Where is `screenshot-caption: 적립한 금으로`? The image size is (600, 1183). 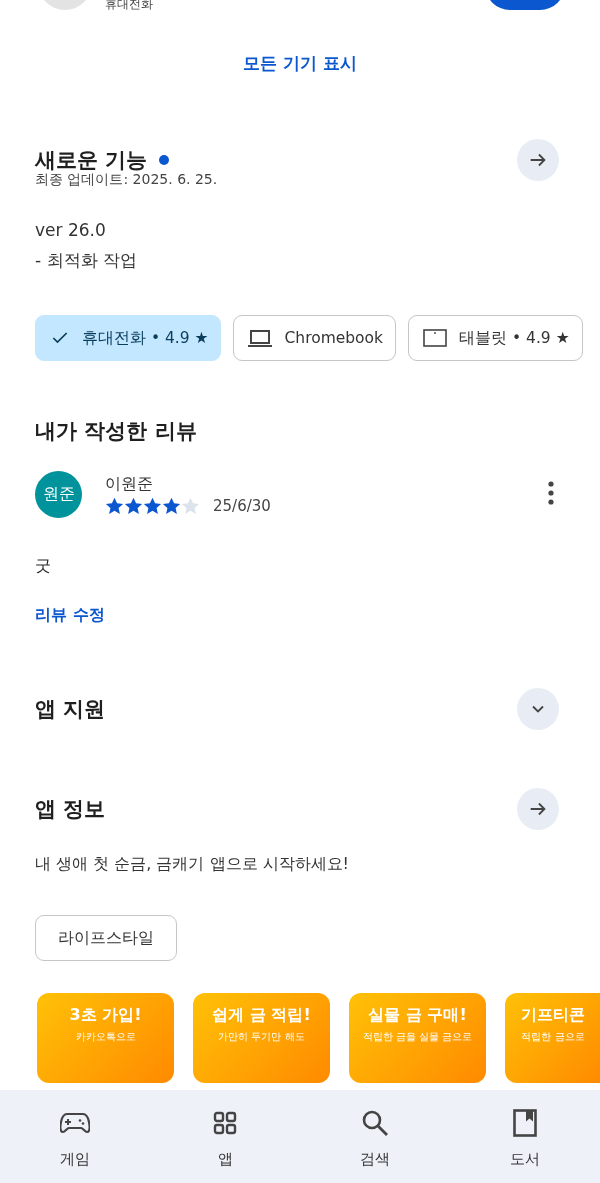
screenshot-caption: 적립한 금으로 is located at coordinates (553, 1037).